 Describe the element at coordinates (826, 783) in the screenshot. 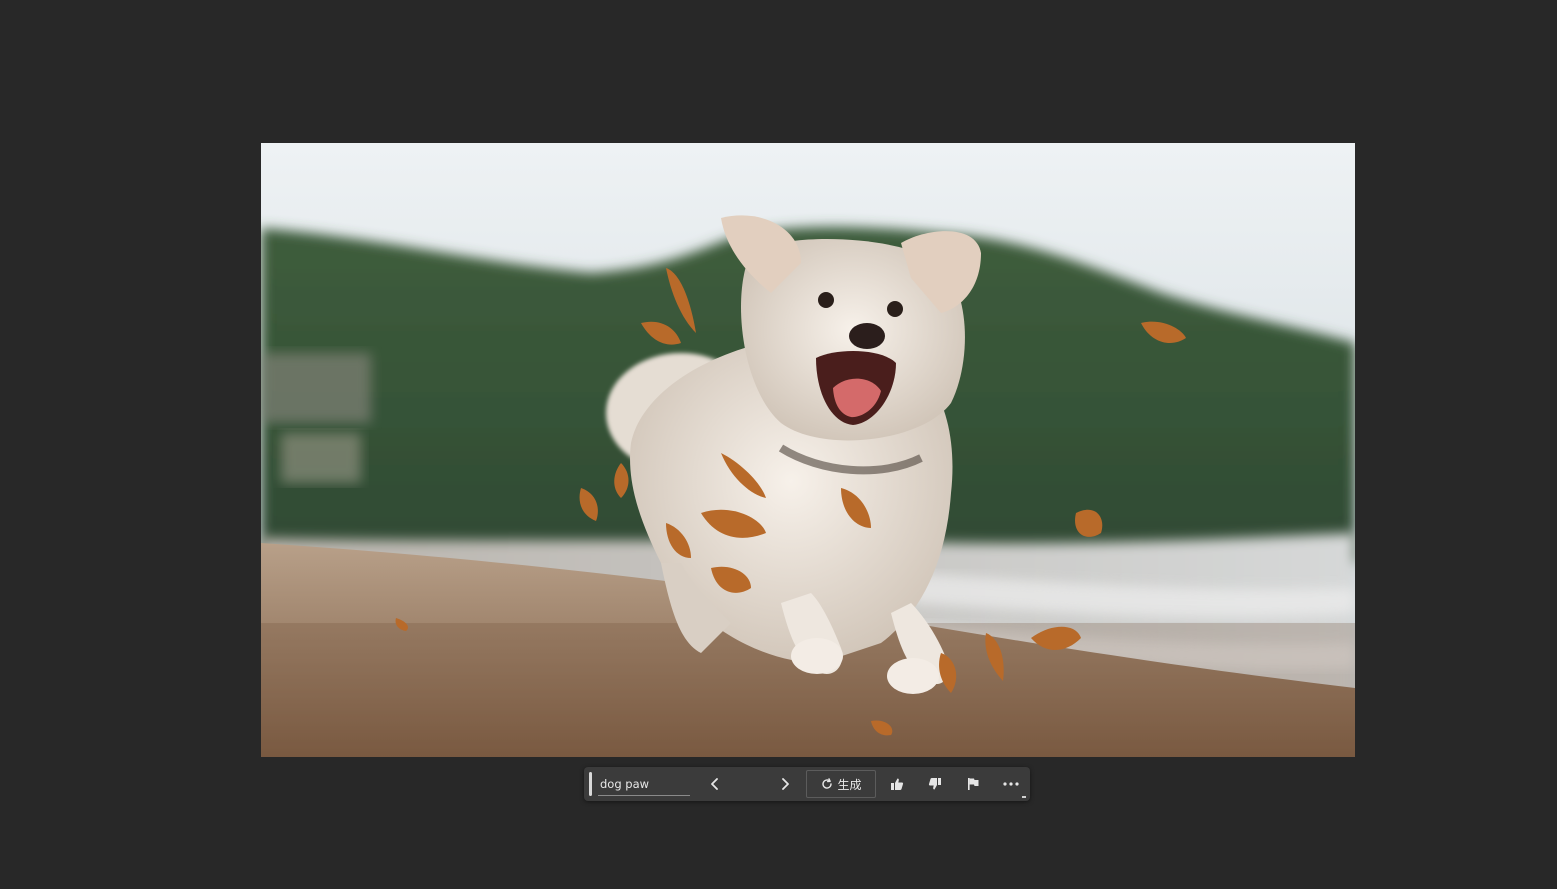

I see `refresh-icon` at that location.